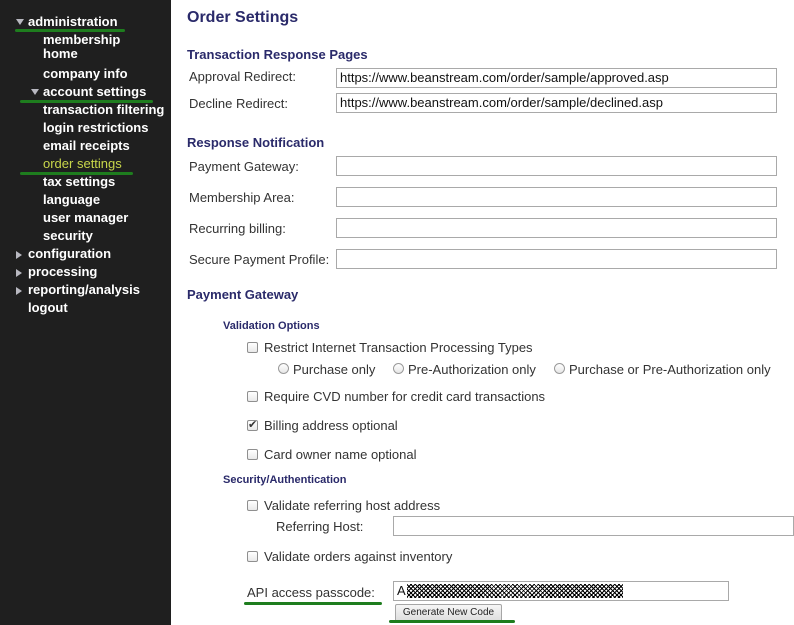 This screenshot has height=625, width=794. What do you see at coordinates (334, 369) in the screenshot?
I see `purchase-only-label: Purchase only` at bounding box center [334, 369].